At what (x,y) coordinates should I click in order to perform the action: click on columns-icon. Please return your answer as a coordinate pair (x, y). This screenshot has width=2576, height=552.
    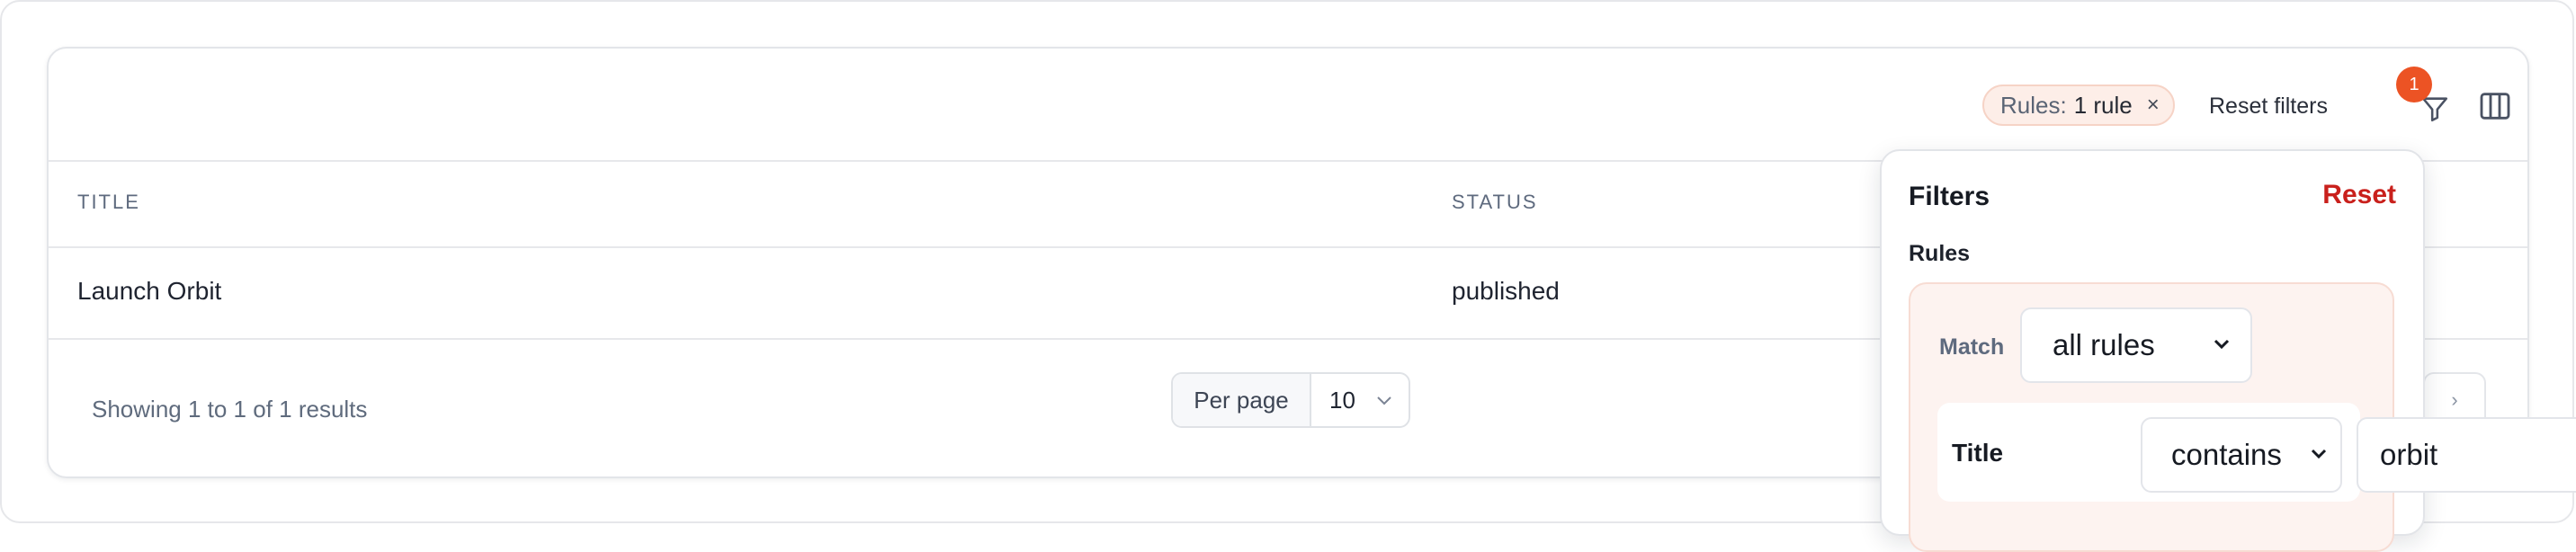
    Looking at the image, I should click on (2495, 106).